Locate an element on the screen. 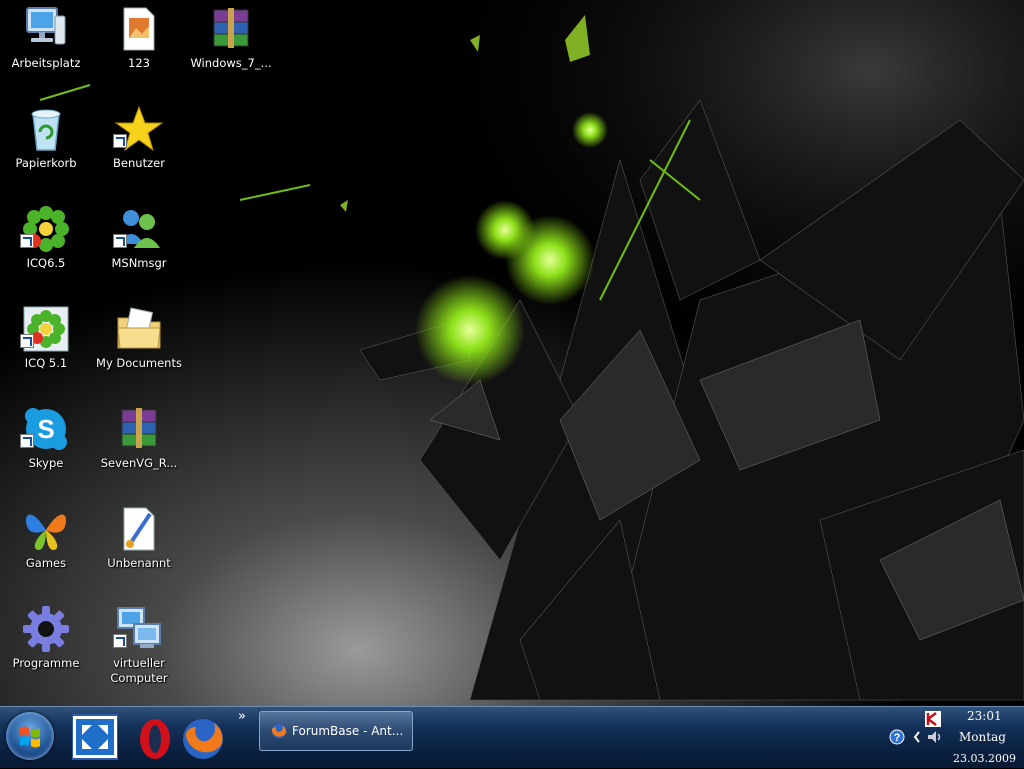 This screenshot has height=769, width=1024. quick-launch-opera is located at coordinates (157, 737).